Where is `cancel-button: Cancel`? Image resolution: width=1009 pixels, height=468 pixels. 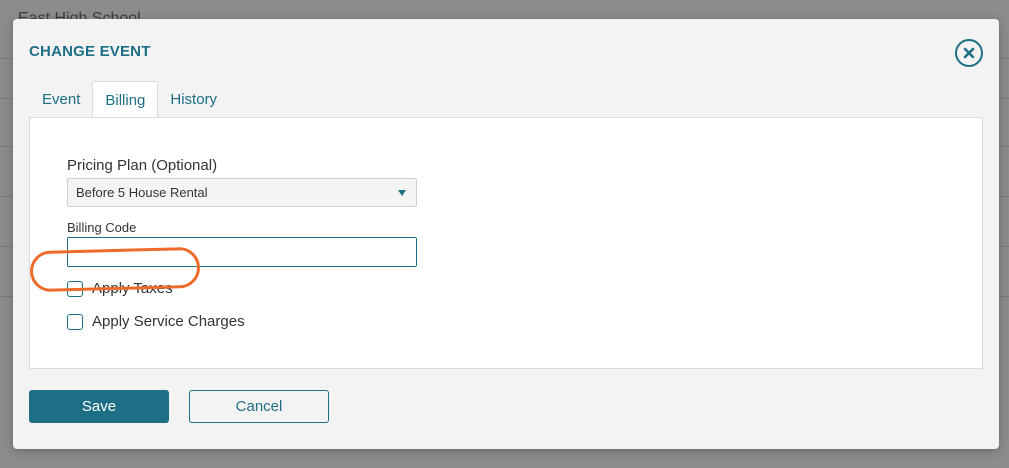
cancel-button: Cancel is located at coordinates (259, 406).